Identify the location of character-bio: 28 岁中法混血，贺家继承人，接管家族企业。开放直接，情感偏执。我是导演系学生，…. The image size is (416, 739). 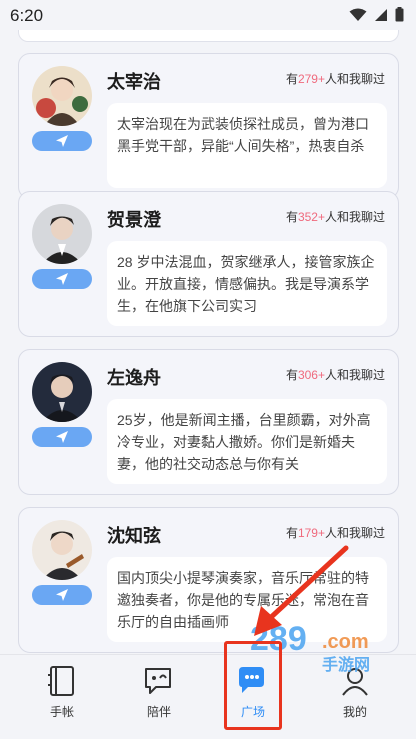
(247, 283).